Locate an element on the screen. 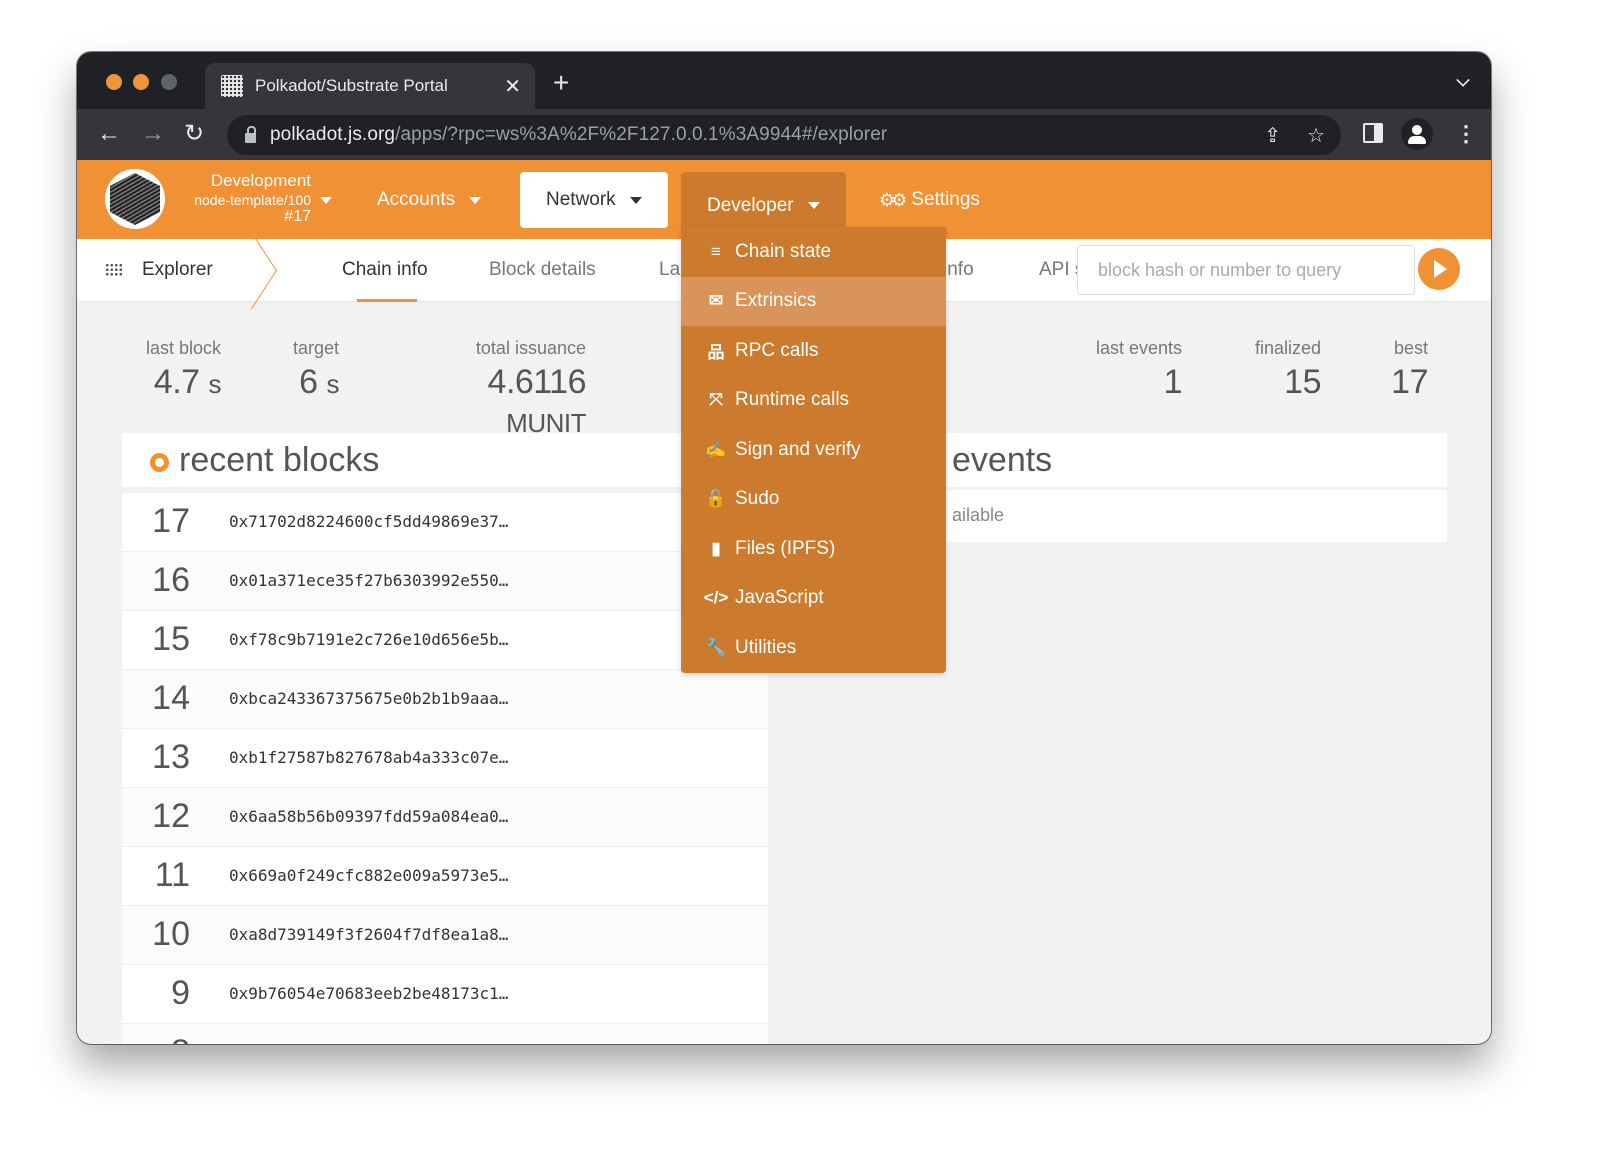  chain-logo is located at coordinates (135, 199).